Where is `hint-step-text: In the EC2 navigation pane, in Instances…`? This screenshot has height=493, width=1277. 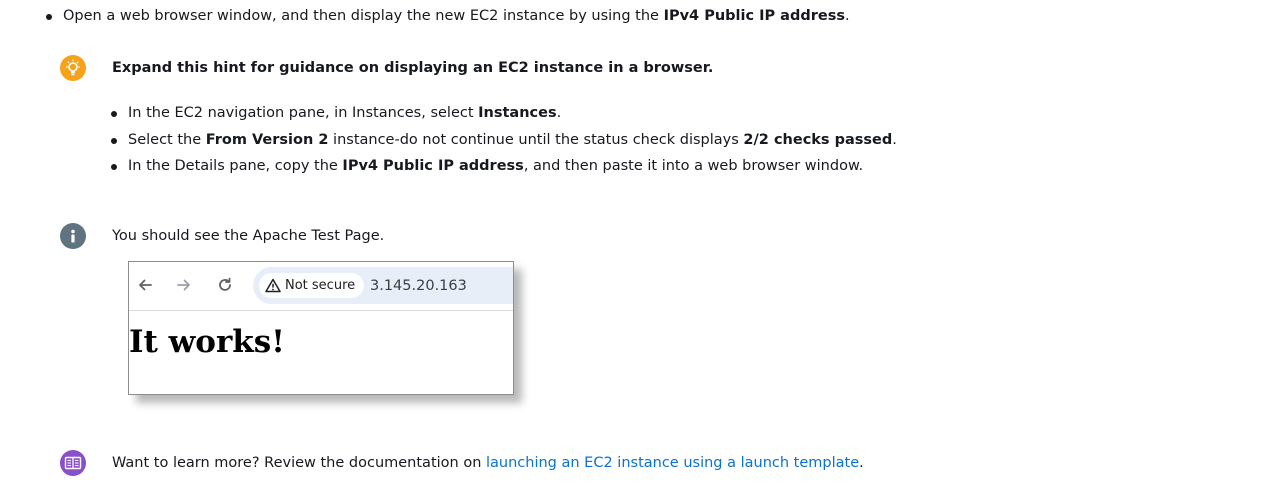
hint-step-text: In the EC2 navigation pane, in Instances… is located at coordinates (303, 113).